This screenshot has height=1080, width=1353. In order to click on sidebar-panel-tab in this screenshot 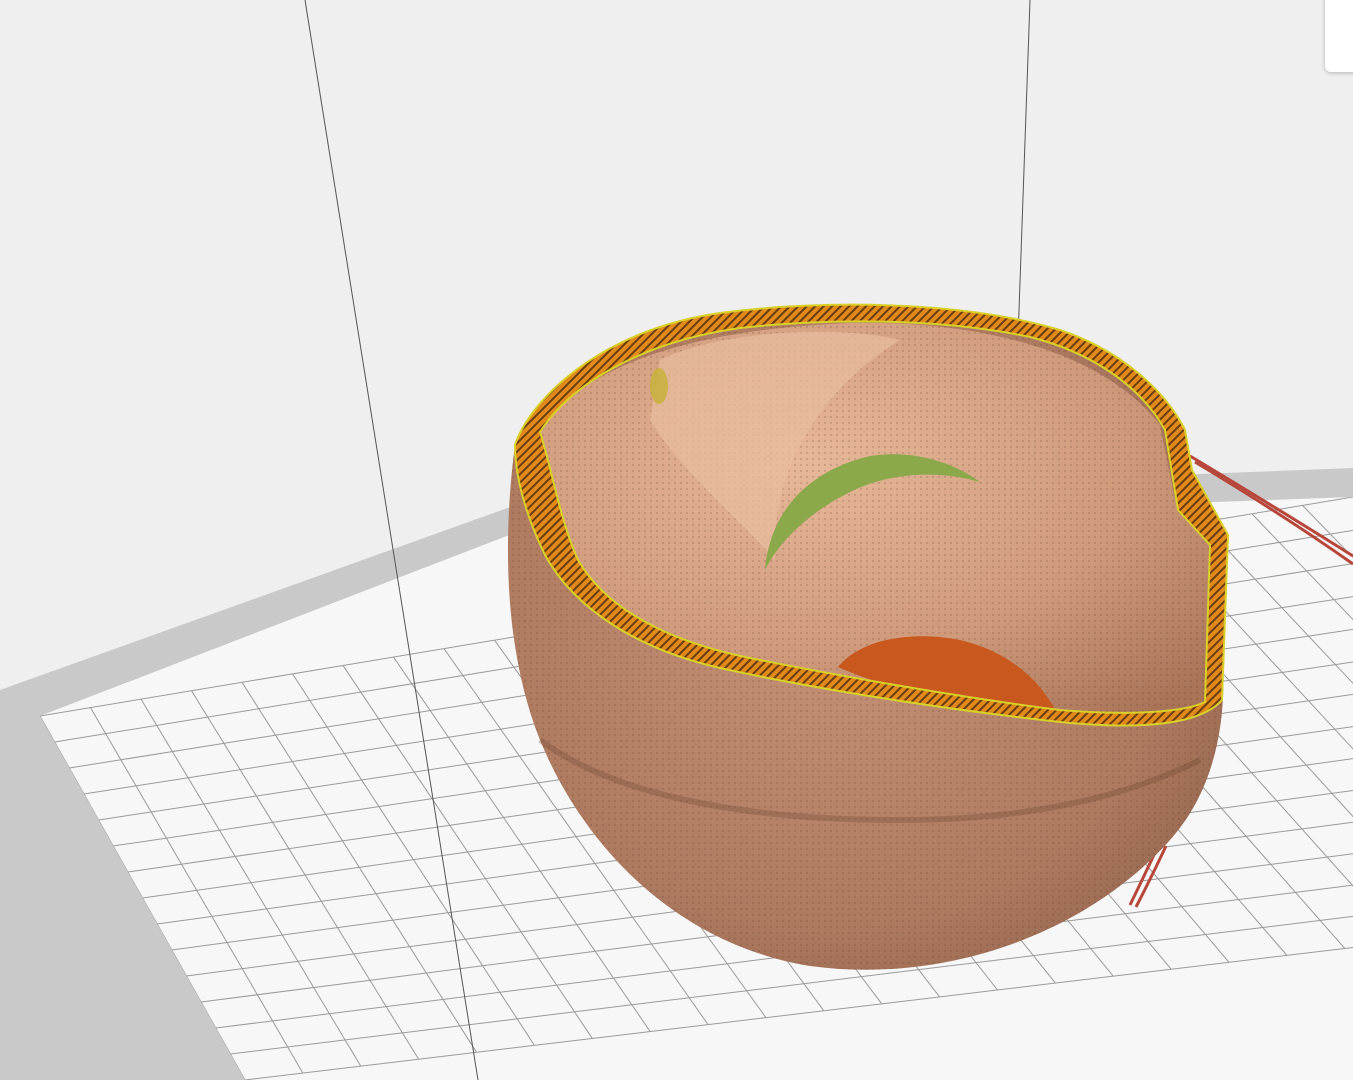, I will do `click(1339, 36)`.